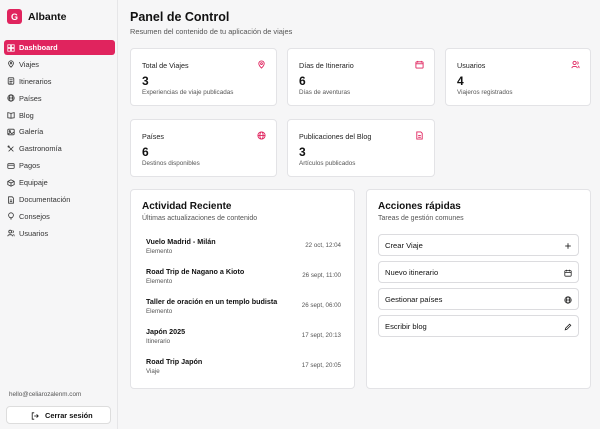 The image size is (600, 429). What do you see at coordinates (11, 216) in the screenshot?
I see `lightbulb-icon` at bounding box center [11, 216].